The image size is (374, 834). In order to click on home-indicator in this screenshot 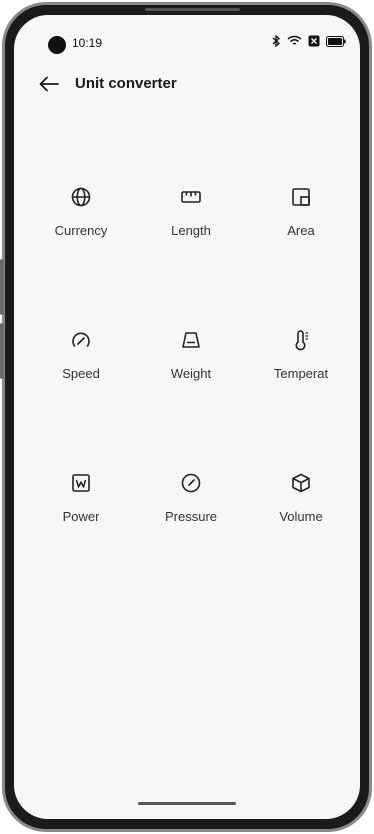, I will do `click(187, 803)`.